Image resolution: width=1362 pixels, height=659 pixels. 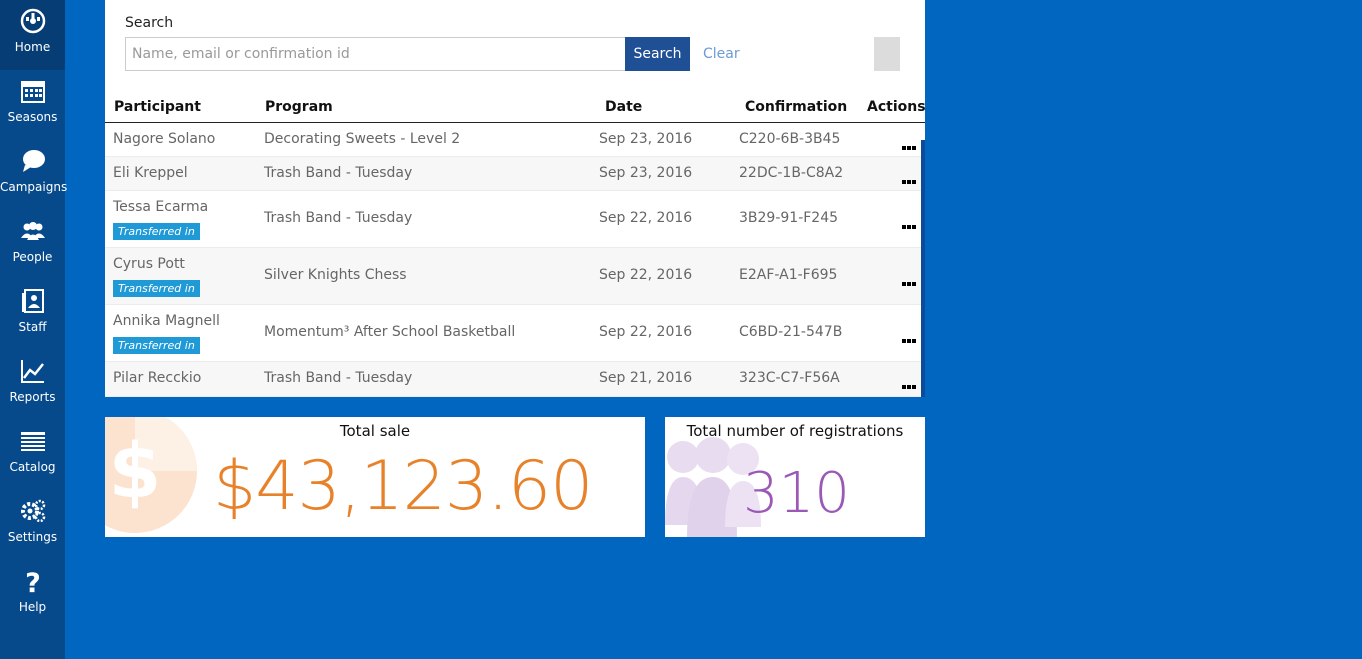 What do you see at coordinates (657, 54) in the screenshot?
I see `search-button: Search` at bounding box center [657, 54].